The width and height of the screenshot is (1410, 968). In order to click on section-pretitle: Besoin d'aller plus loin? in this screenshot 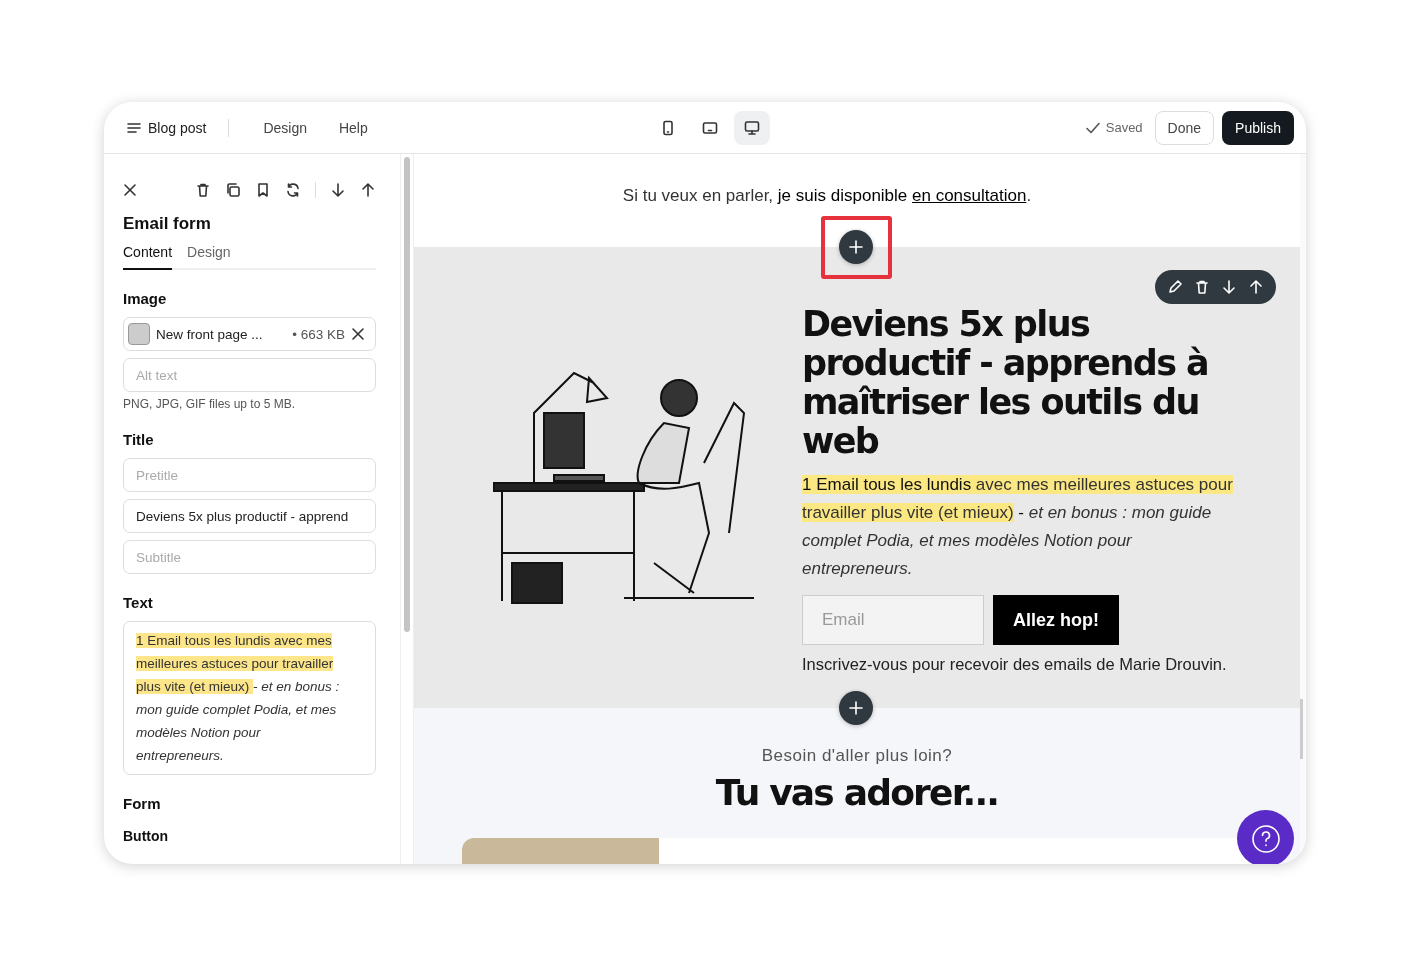, I will do `click(857, 756)`.